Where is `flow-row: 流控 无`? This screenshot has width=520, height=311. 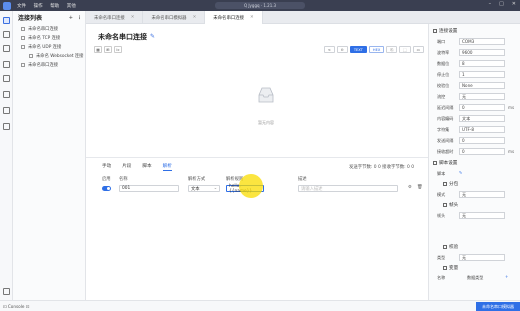 flow-row: 流控 无 is located at coordinates (476, 97).